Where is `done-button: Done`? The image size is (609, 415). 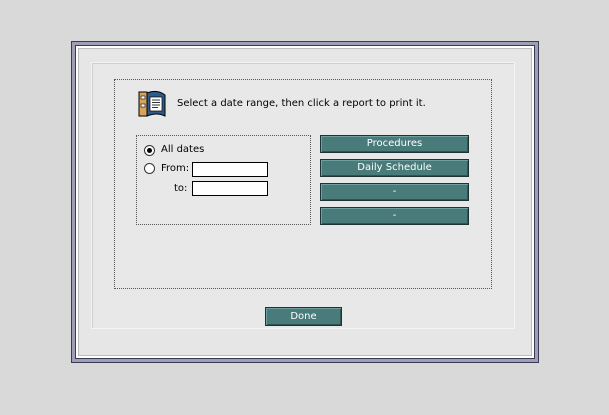
done-button: Done is located at coordinates (303, 316).